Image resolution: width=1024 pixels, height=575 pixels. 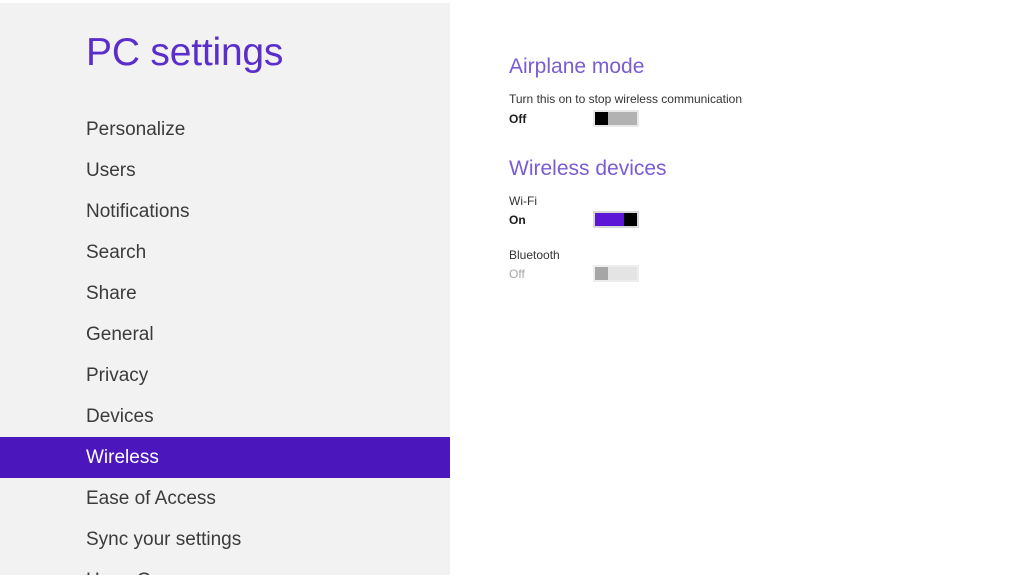 What do you see at coordinates (122, 457) in the screenshot?
I see `sidebar-item-label: Wireless` at bounding box center [122, 457].